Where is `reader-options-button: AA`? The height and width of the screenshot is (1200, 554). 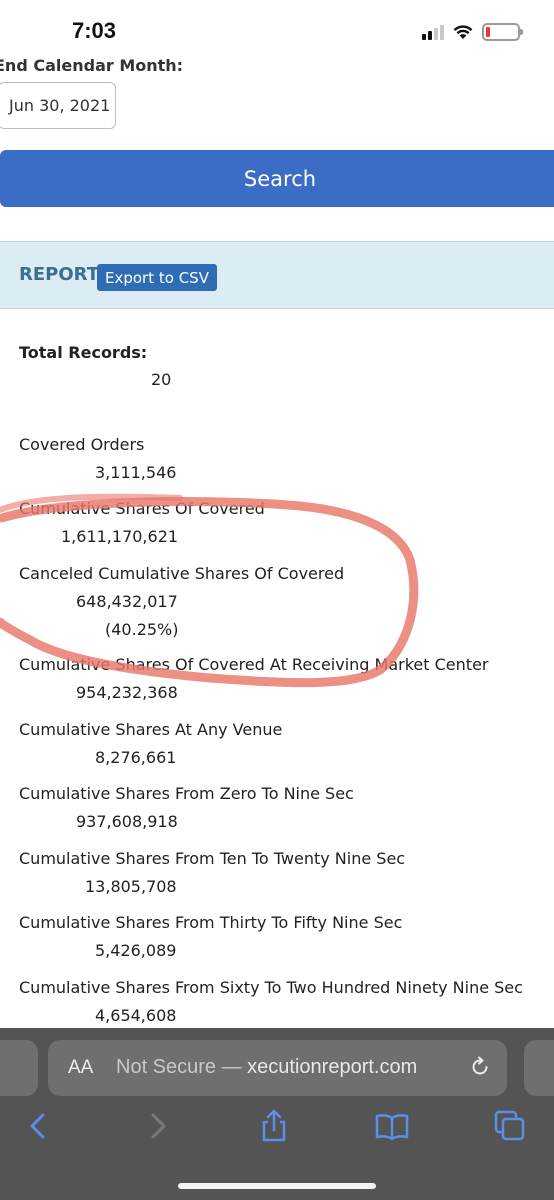 reader-options-button: AA is located at coordinates (80, 1068).